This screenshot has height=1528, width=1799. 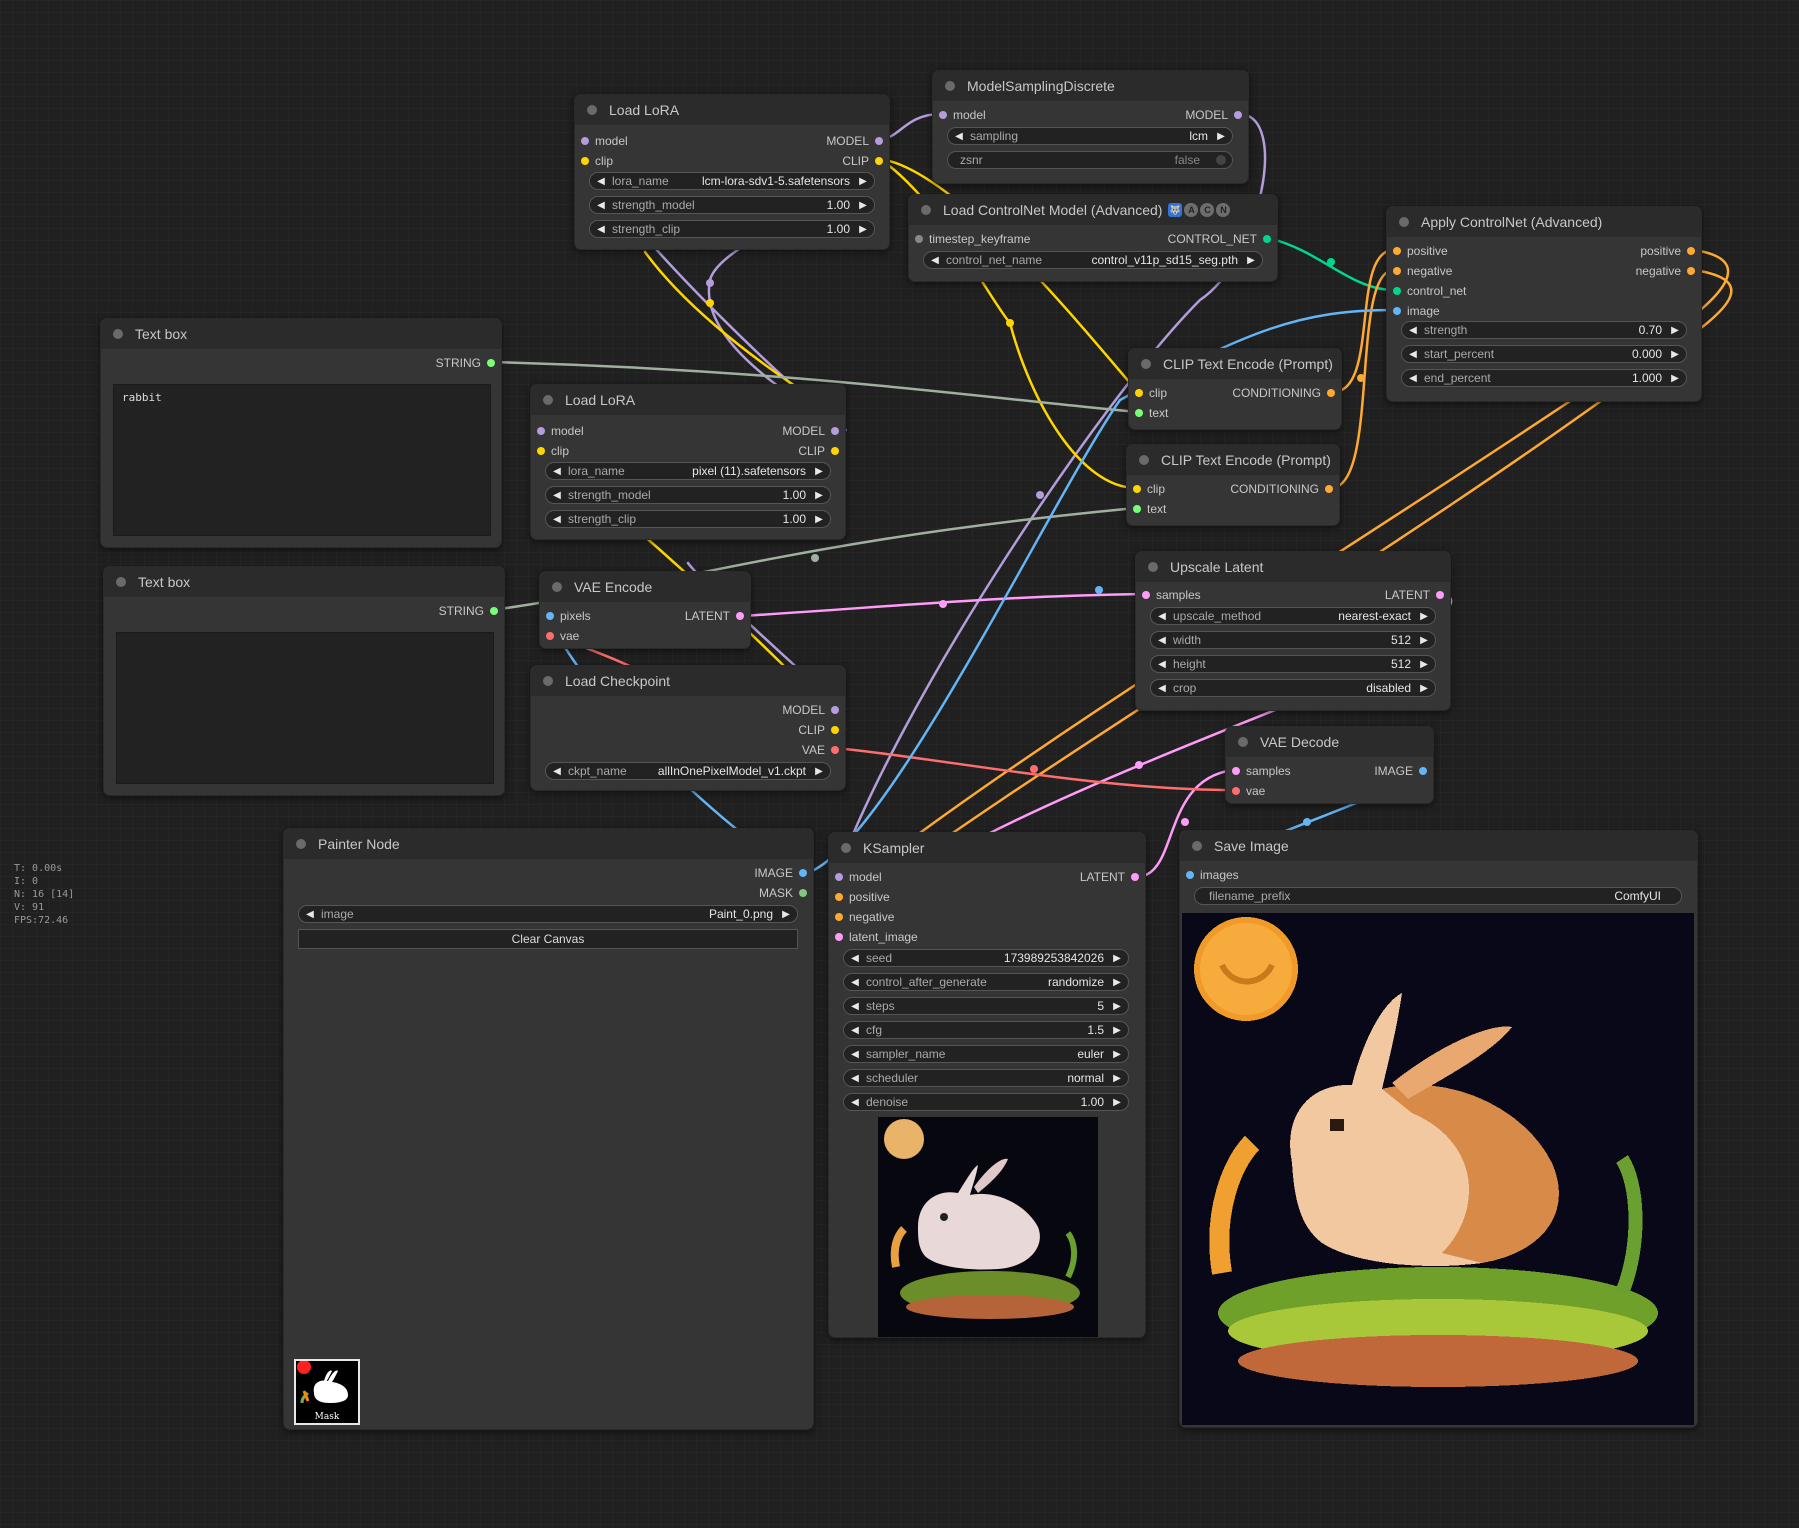 What do you see at coordinates (914, 917) in the screenshot?
I see `input-negative: negative` at bounding box center [914, 917].